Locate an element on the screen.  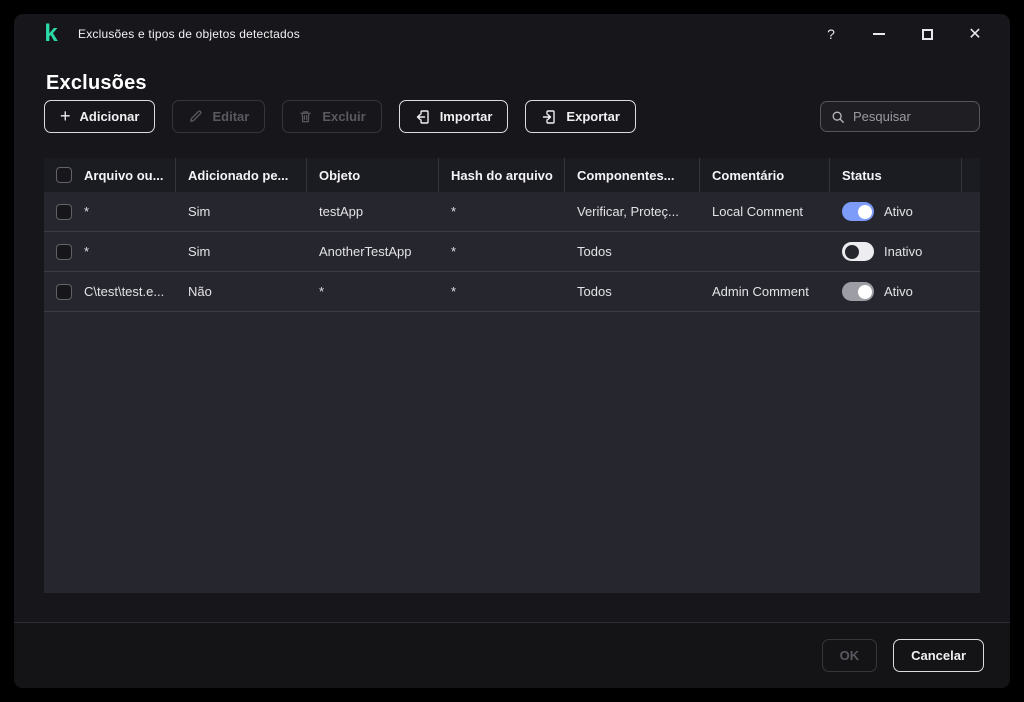
minimize-icon is located at coordinates (879, 34).